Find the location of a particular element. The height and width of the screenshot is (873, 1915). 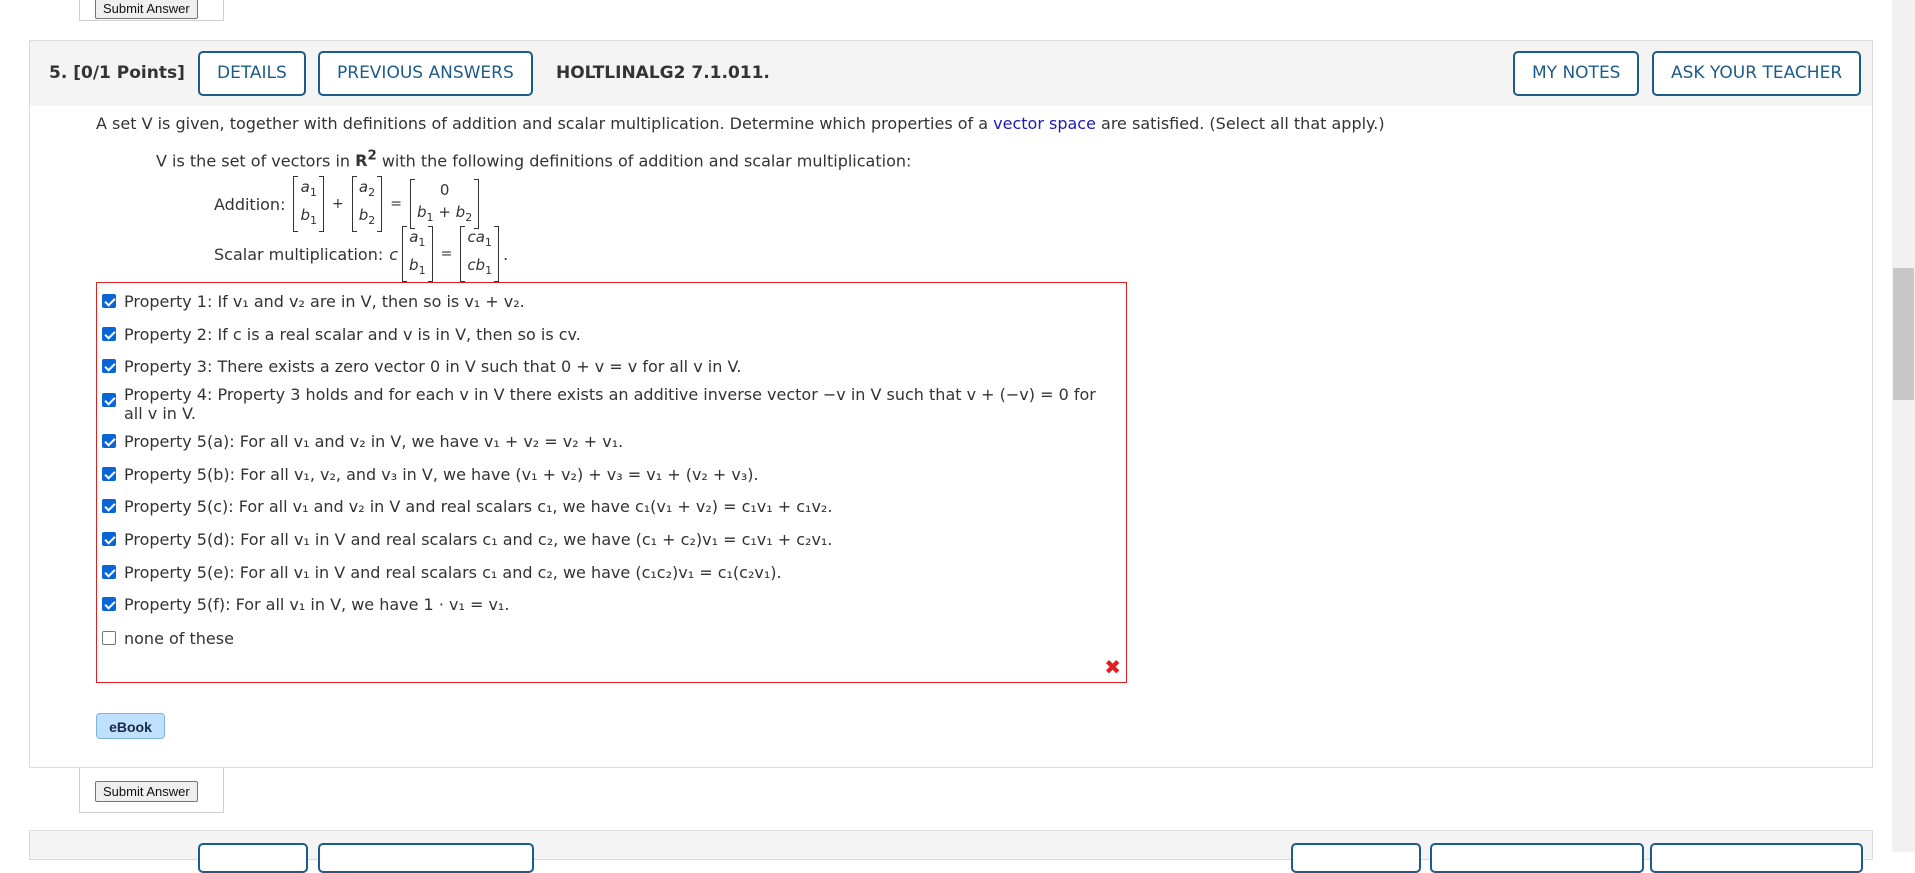

question-number-text: 5. is located at coordinates (58, 73).